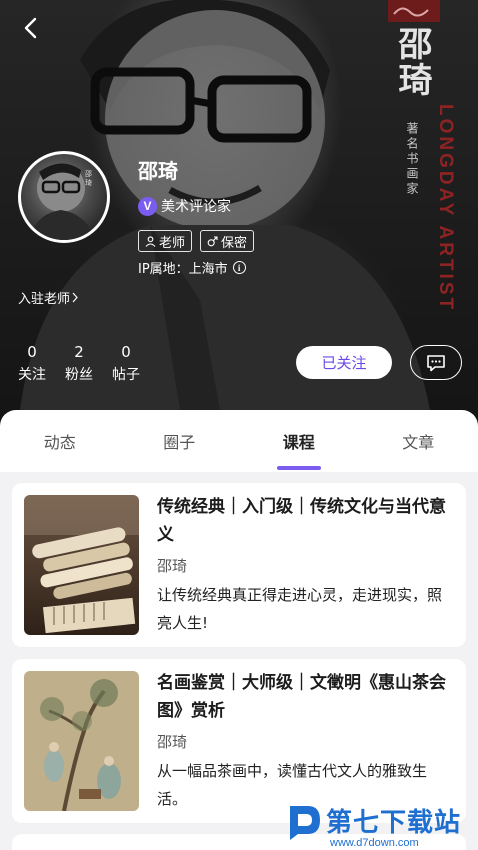 Image resolution: width=478 pixels, height=850 pixels. I want to click on stat-fans-label: 粉丝, so click(79, 375).